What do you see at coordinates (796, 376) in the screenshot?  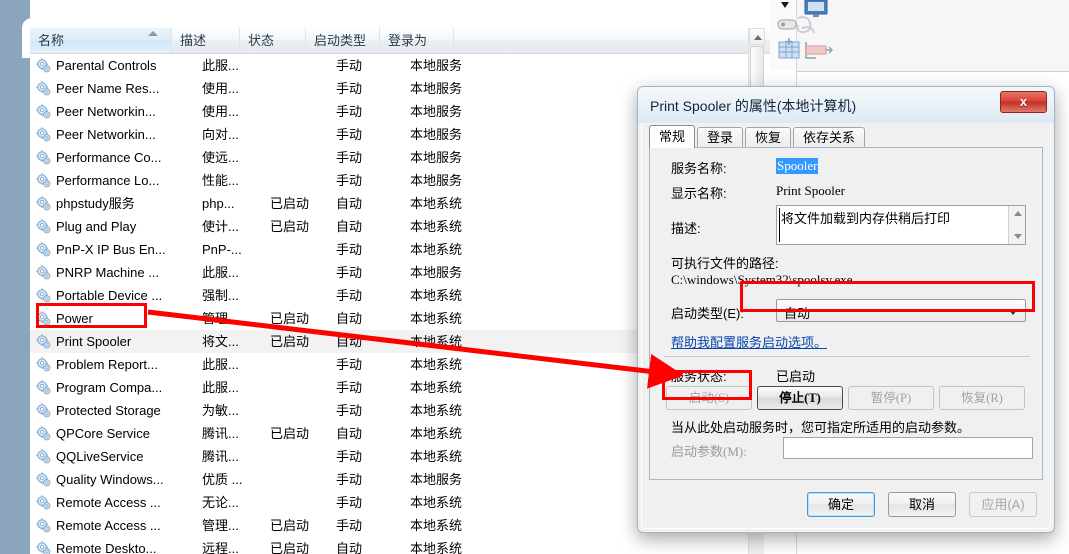 I see `service-status-value: 已启动` at bounding box center [796, 376].